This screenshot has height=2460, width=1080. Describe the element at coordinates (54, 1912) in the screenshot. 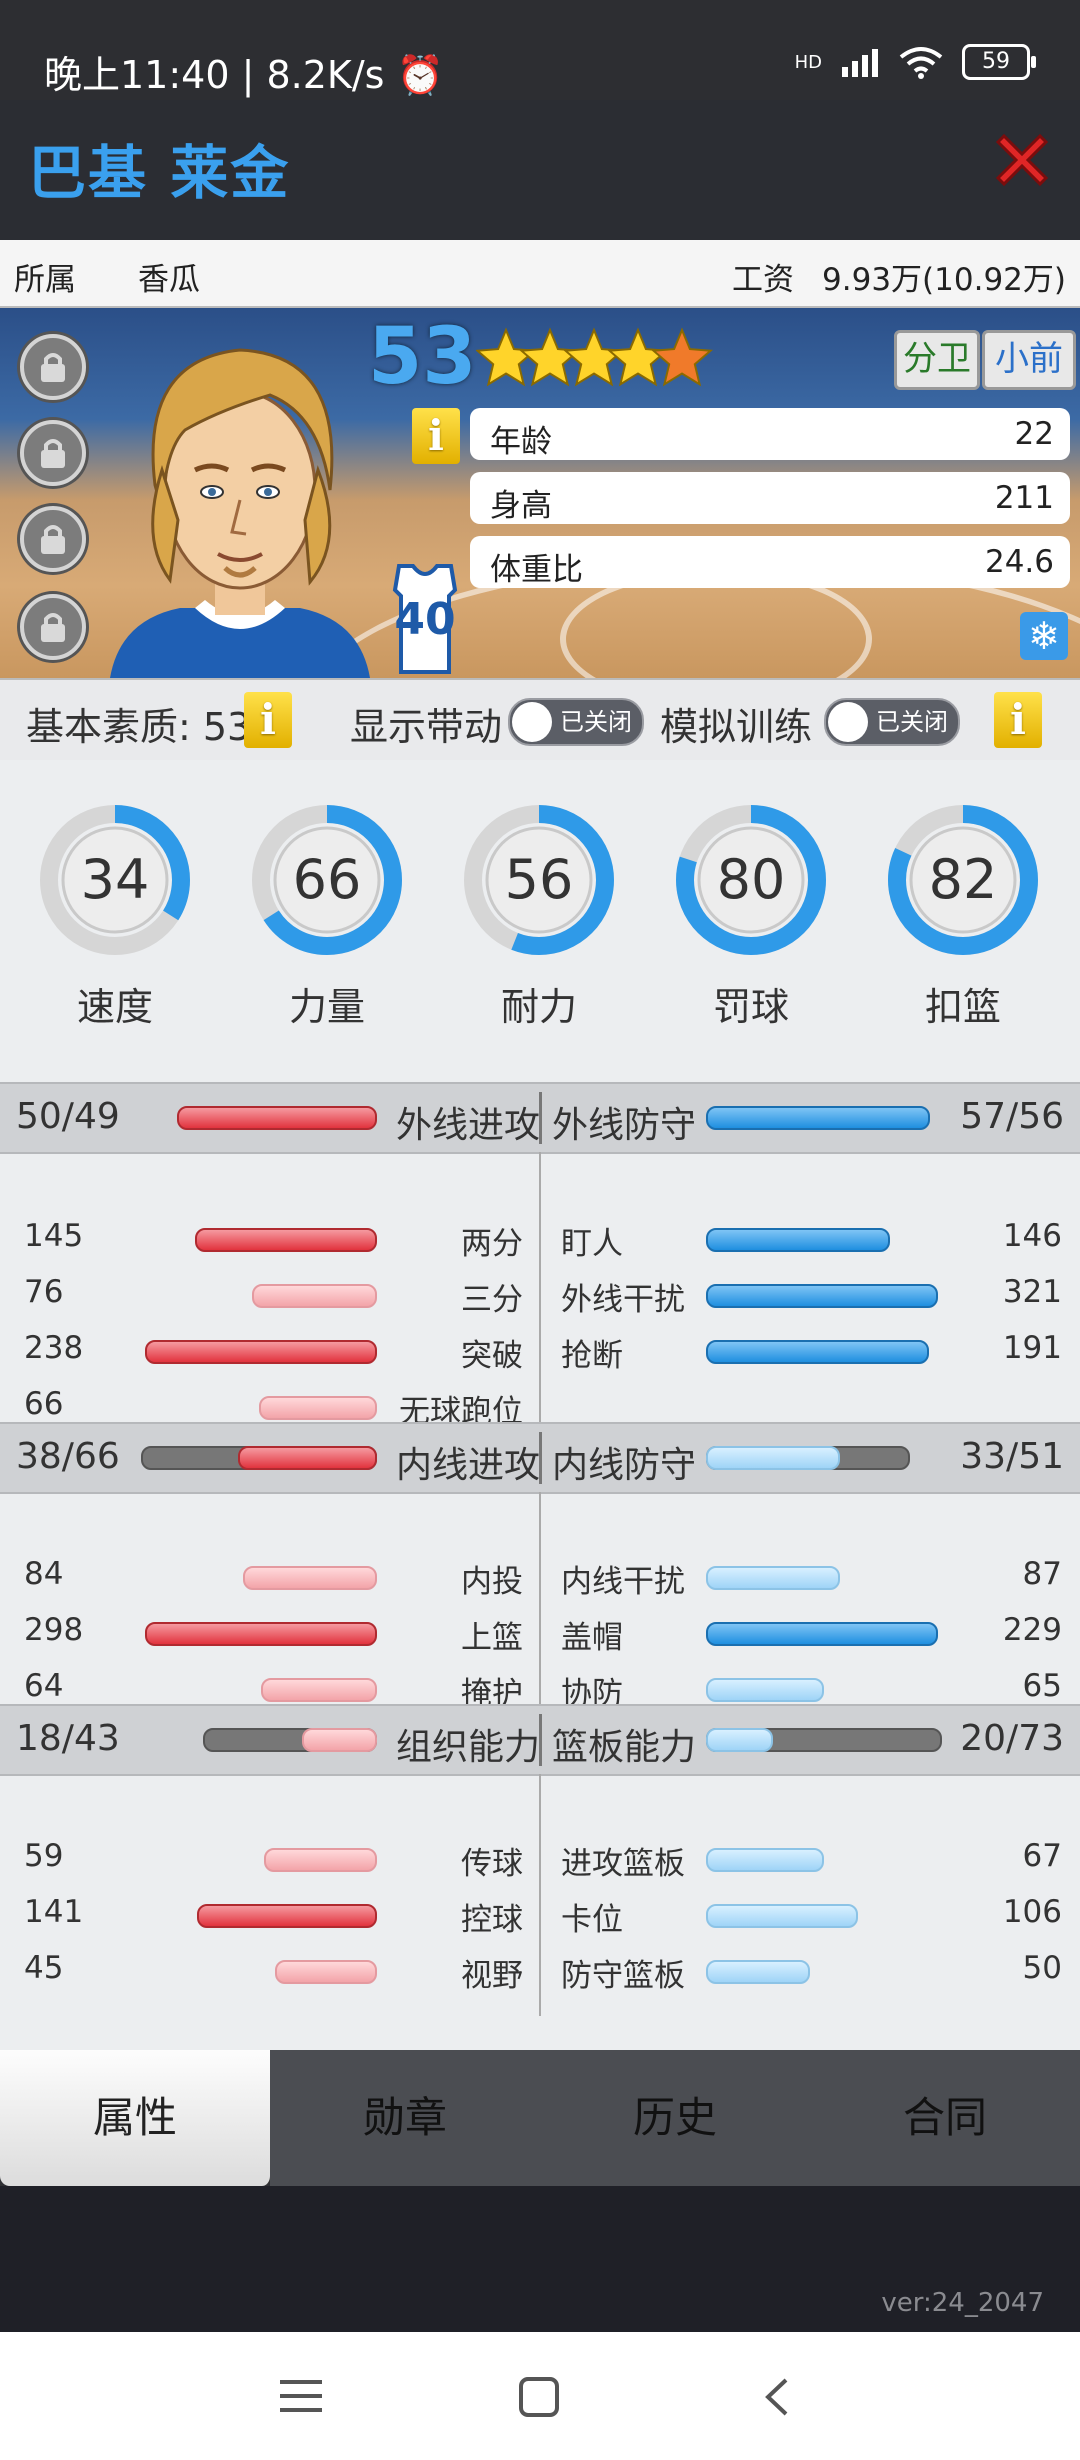

I see `stat-value: 141` at that location.